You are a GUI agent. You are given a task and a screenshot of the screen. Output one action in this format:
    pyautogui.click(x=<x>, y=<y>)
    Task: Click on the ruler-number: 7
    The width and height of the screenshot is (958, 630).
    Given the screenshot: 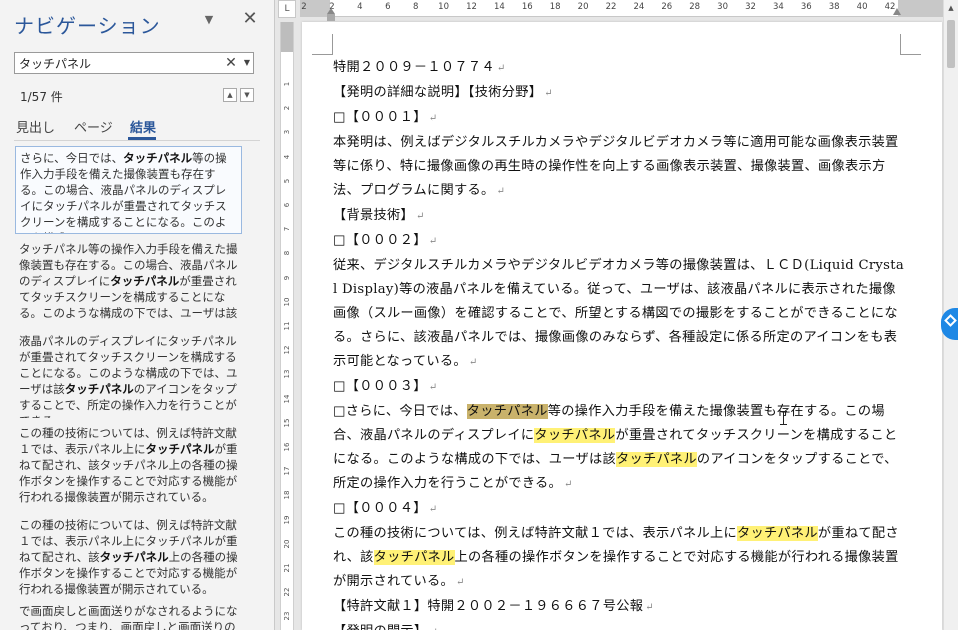 What is the action you would take?
    pyautogui.click(x=287, y=229)
    